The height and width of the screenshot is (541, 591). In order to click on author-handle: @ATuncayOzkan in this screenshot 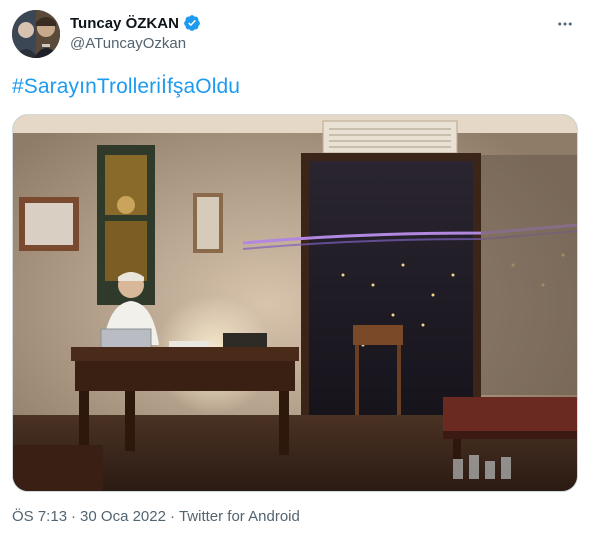, I will do `click(128, 43)`.